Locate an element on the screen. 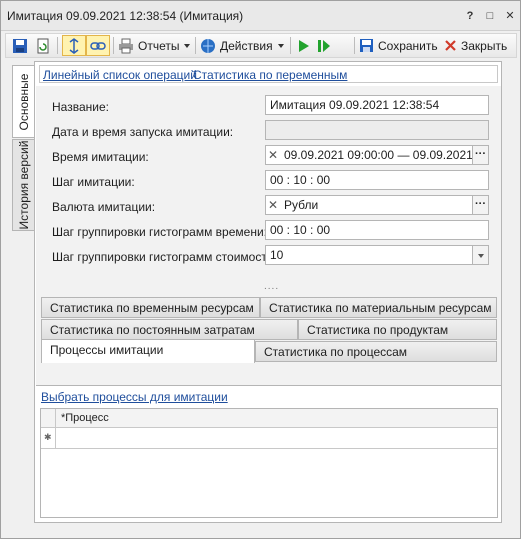 The image size is (521, 539). row-indicator-column is located at coordinates (48, 429).